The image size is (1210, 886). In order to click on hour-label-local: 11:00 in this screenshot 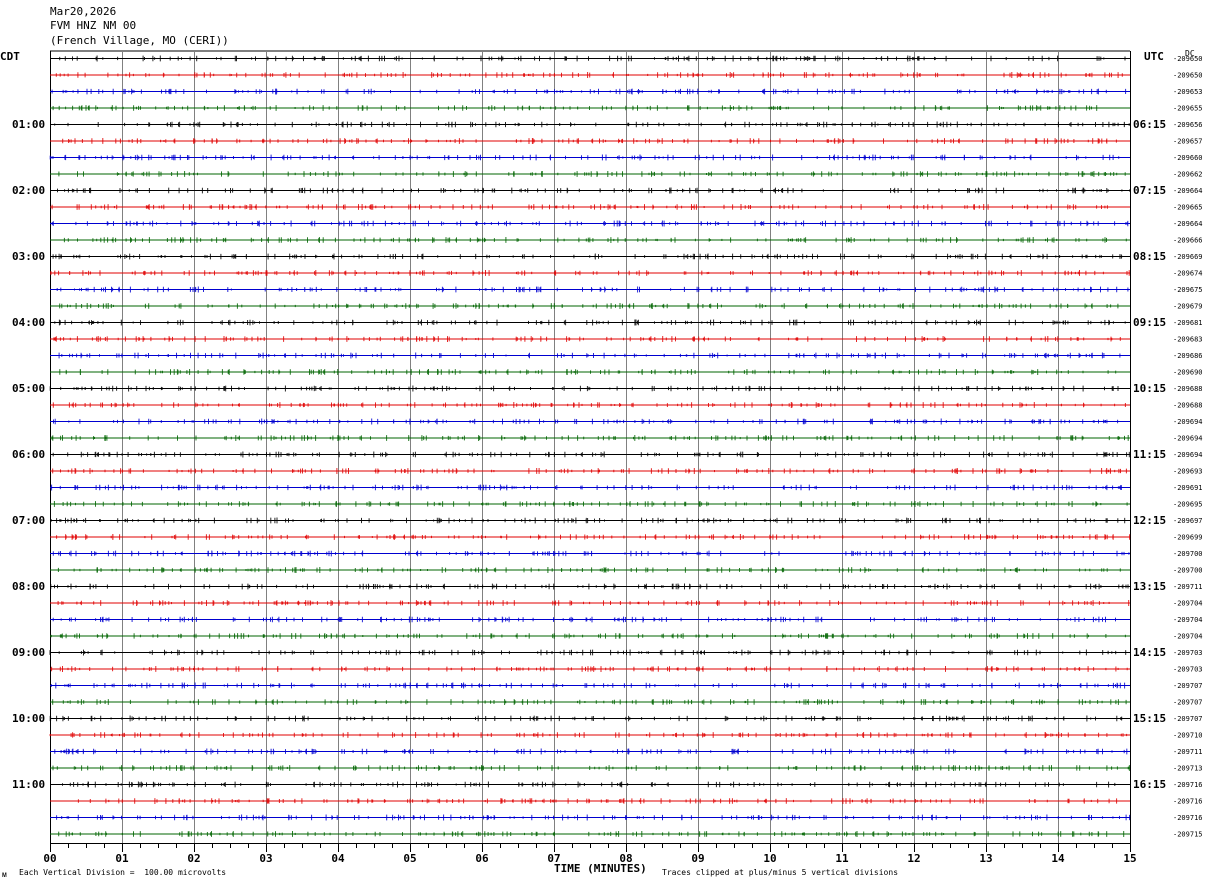, I will do `click(28, 784)`.